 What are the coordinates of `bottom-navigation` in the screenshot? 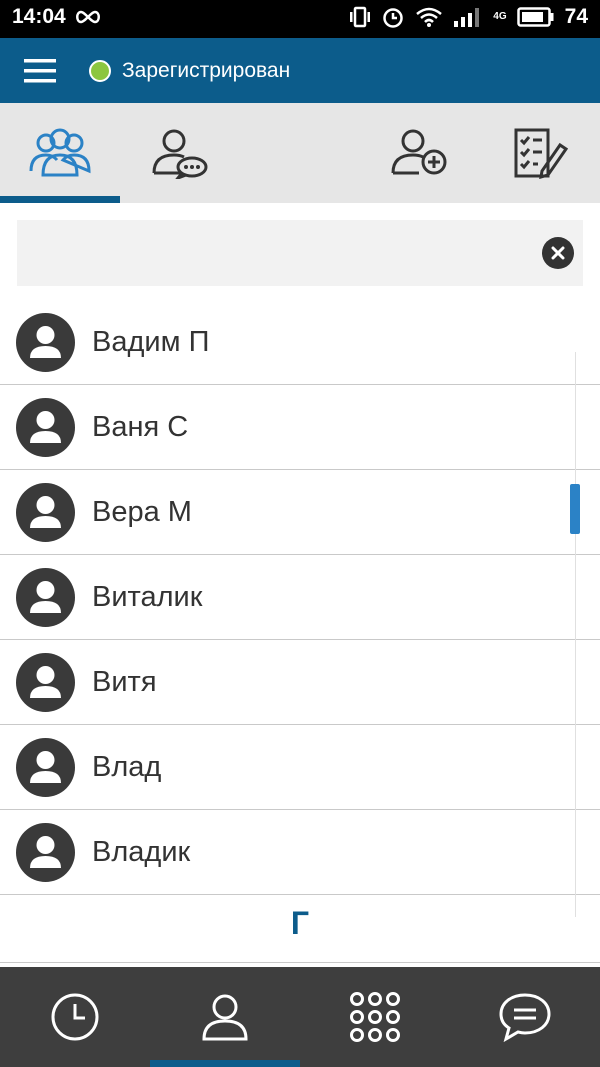 It's located at (300, 1017).